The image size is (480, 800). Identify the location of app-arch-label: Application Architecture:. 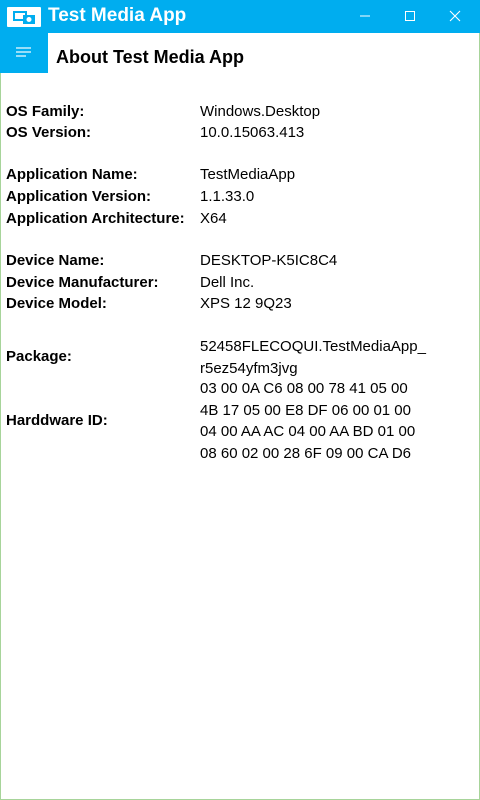
(95, 218).